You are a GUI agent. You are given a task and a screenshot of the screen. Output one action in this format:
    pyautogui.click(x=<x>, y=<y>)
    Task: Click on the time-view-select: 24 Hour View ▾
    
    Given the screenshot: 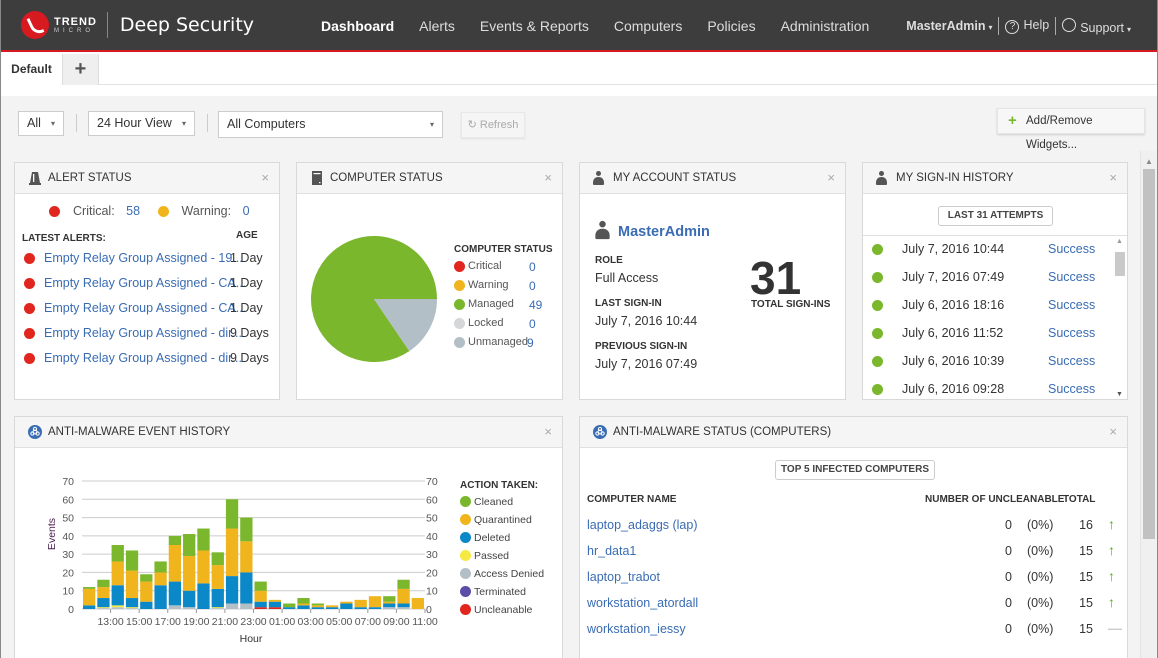 What is the action you would take?
    pyautogui.click(x=141, y=123)
    